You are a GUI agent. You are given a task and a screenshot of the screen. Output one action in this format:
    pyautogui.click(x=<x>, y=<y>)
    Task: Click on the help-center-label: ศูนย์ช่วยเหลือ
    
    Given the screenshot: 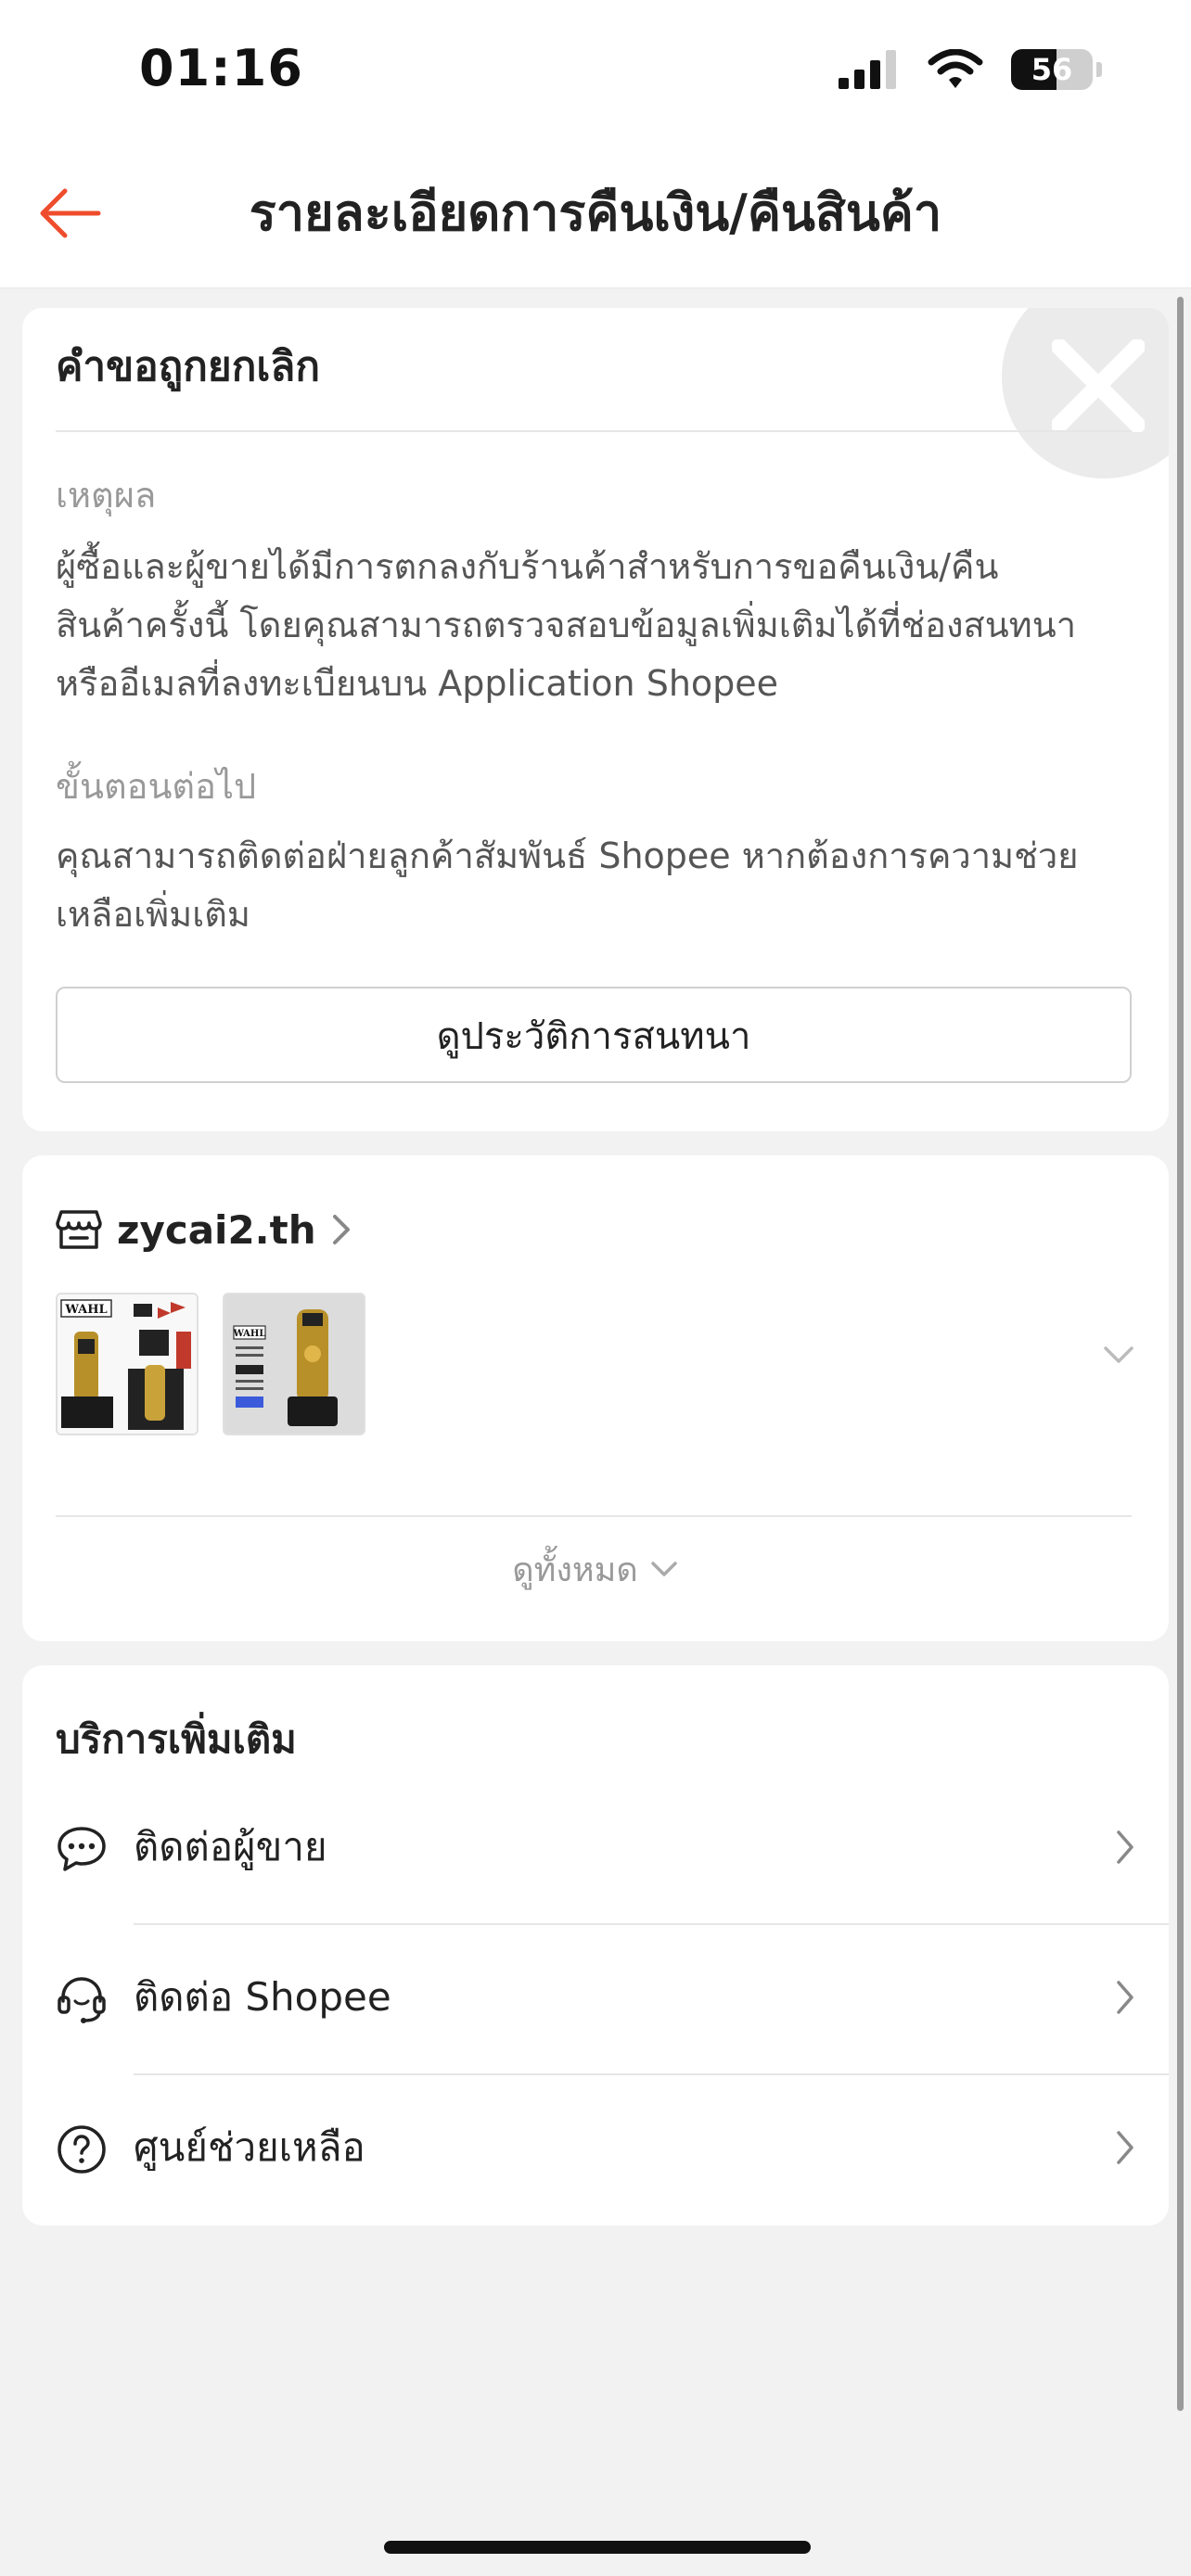 What is the action you would take?
    pyautogui.click(x=249, y=2147)
    